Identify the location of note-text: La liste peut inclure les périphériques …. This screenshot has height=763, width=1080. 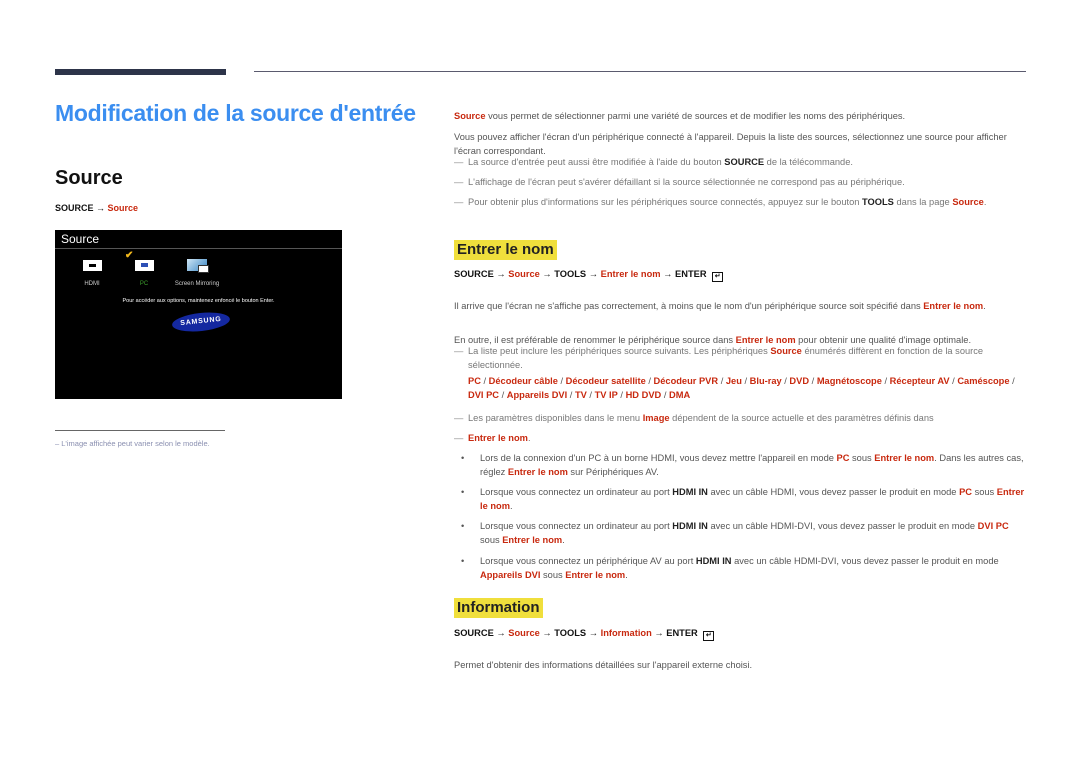
(619, 351).